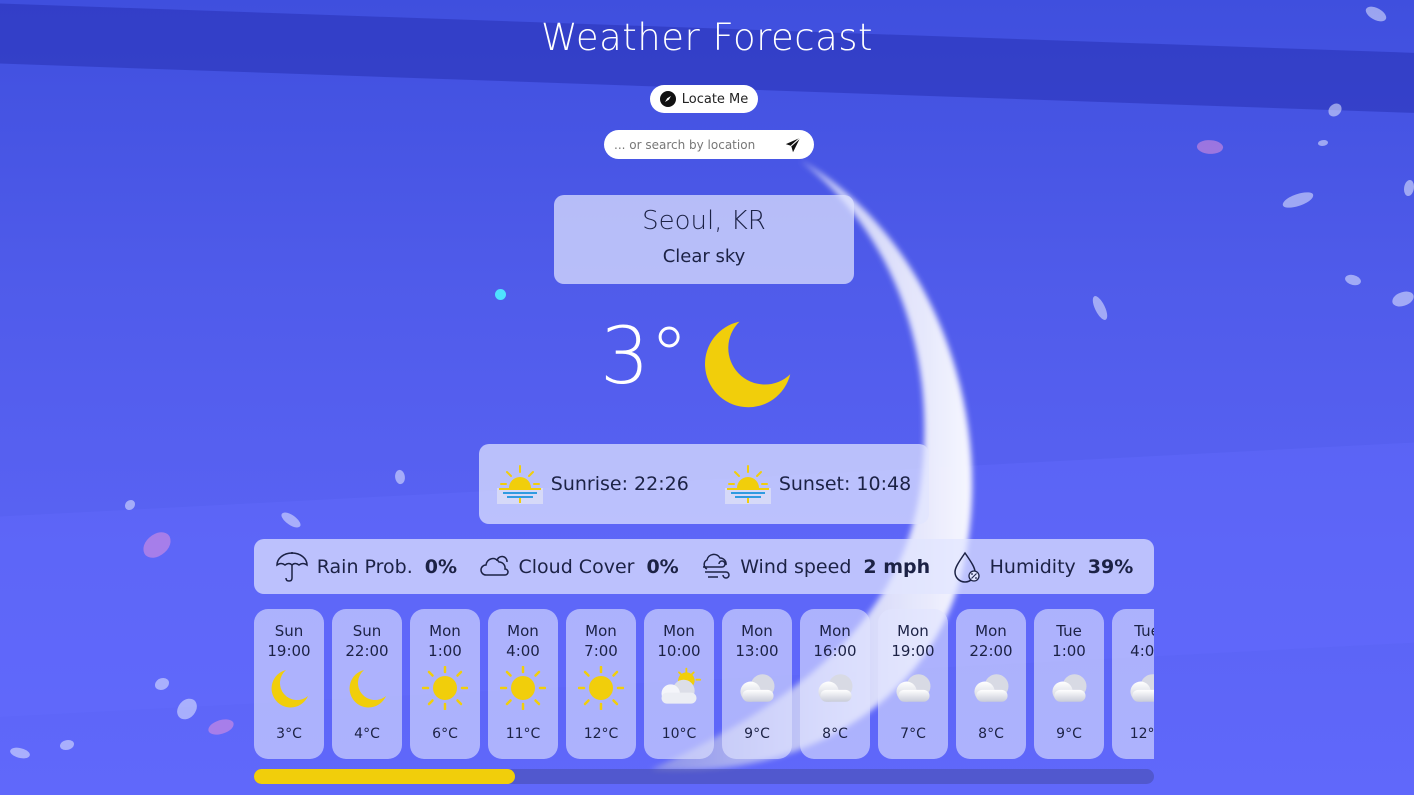  I want to click on stat-label: Rain Prob., so click(364, 566).